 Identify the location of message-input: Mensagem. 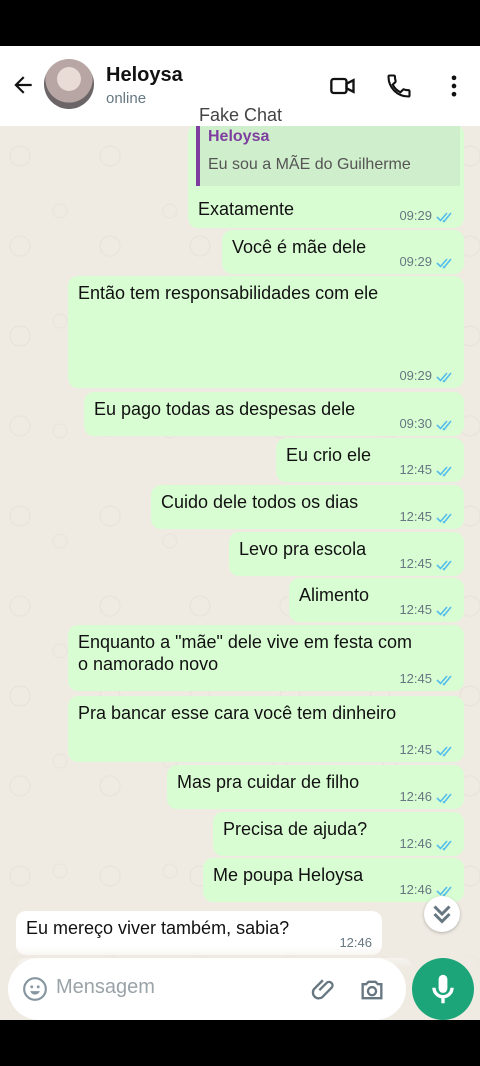
(105, 987).